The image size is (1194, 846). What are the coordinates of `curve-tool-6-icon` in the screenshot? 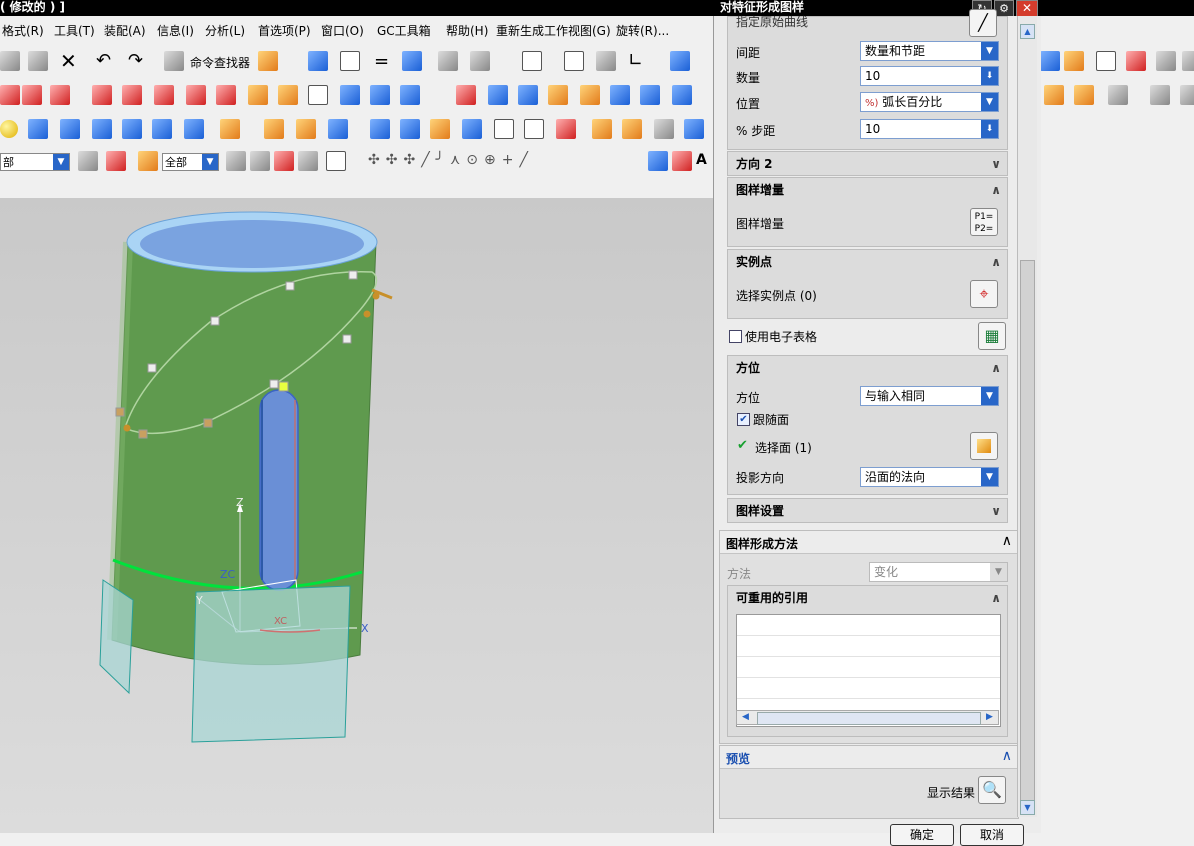 It's located at (164, 95).